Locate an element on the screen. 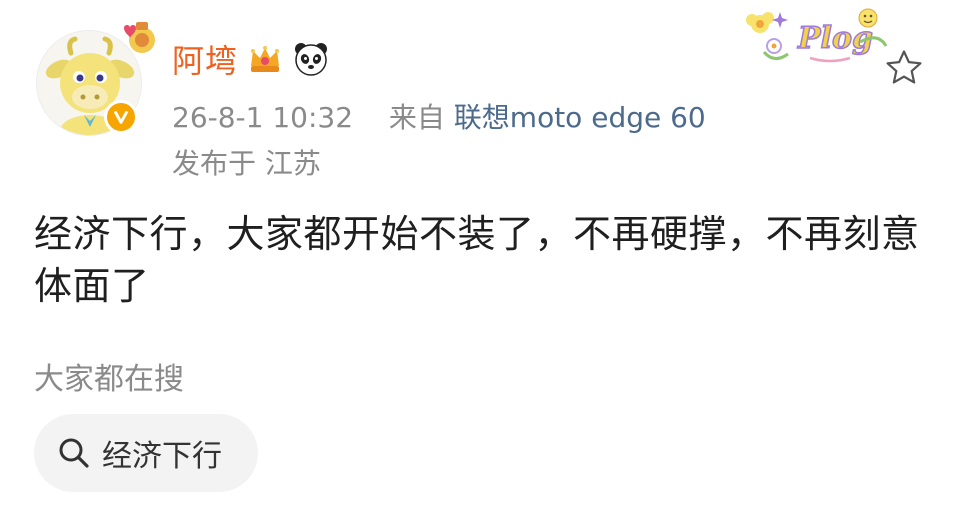  favorite-button is located at coordinates (904, 68).